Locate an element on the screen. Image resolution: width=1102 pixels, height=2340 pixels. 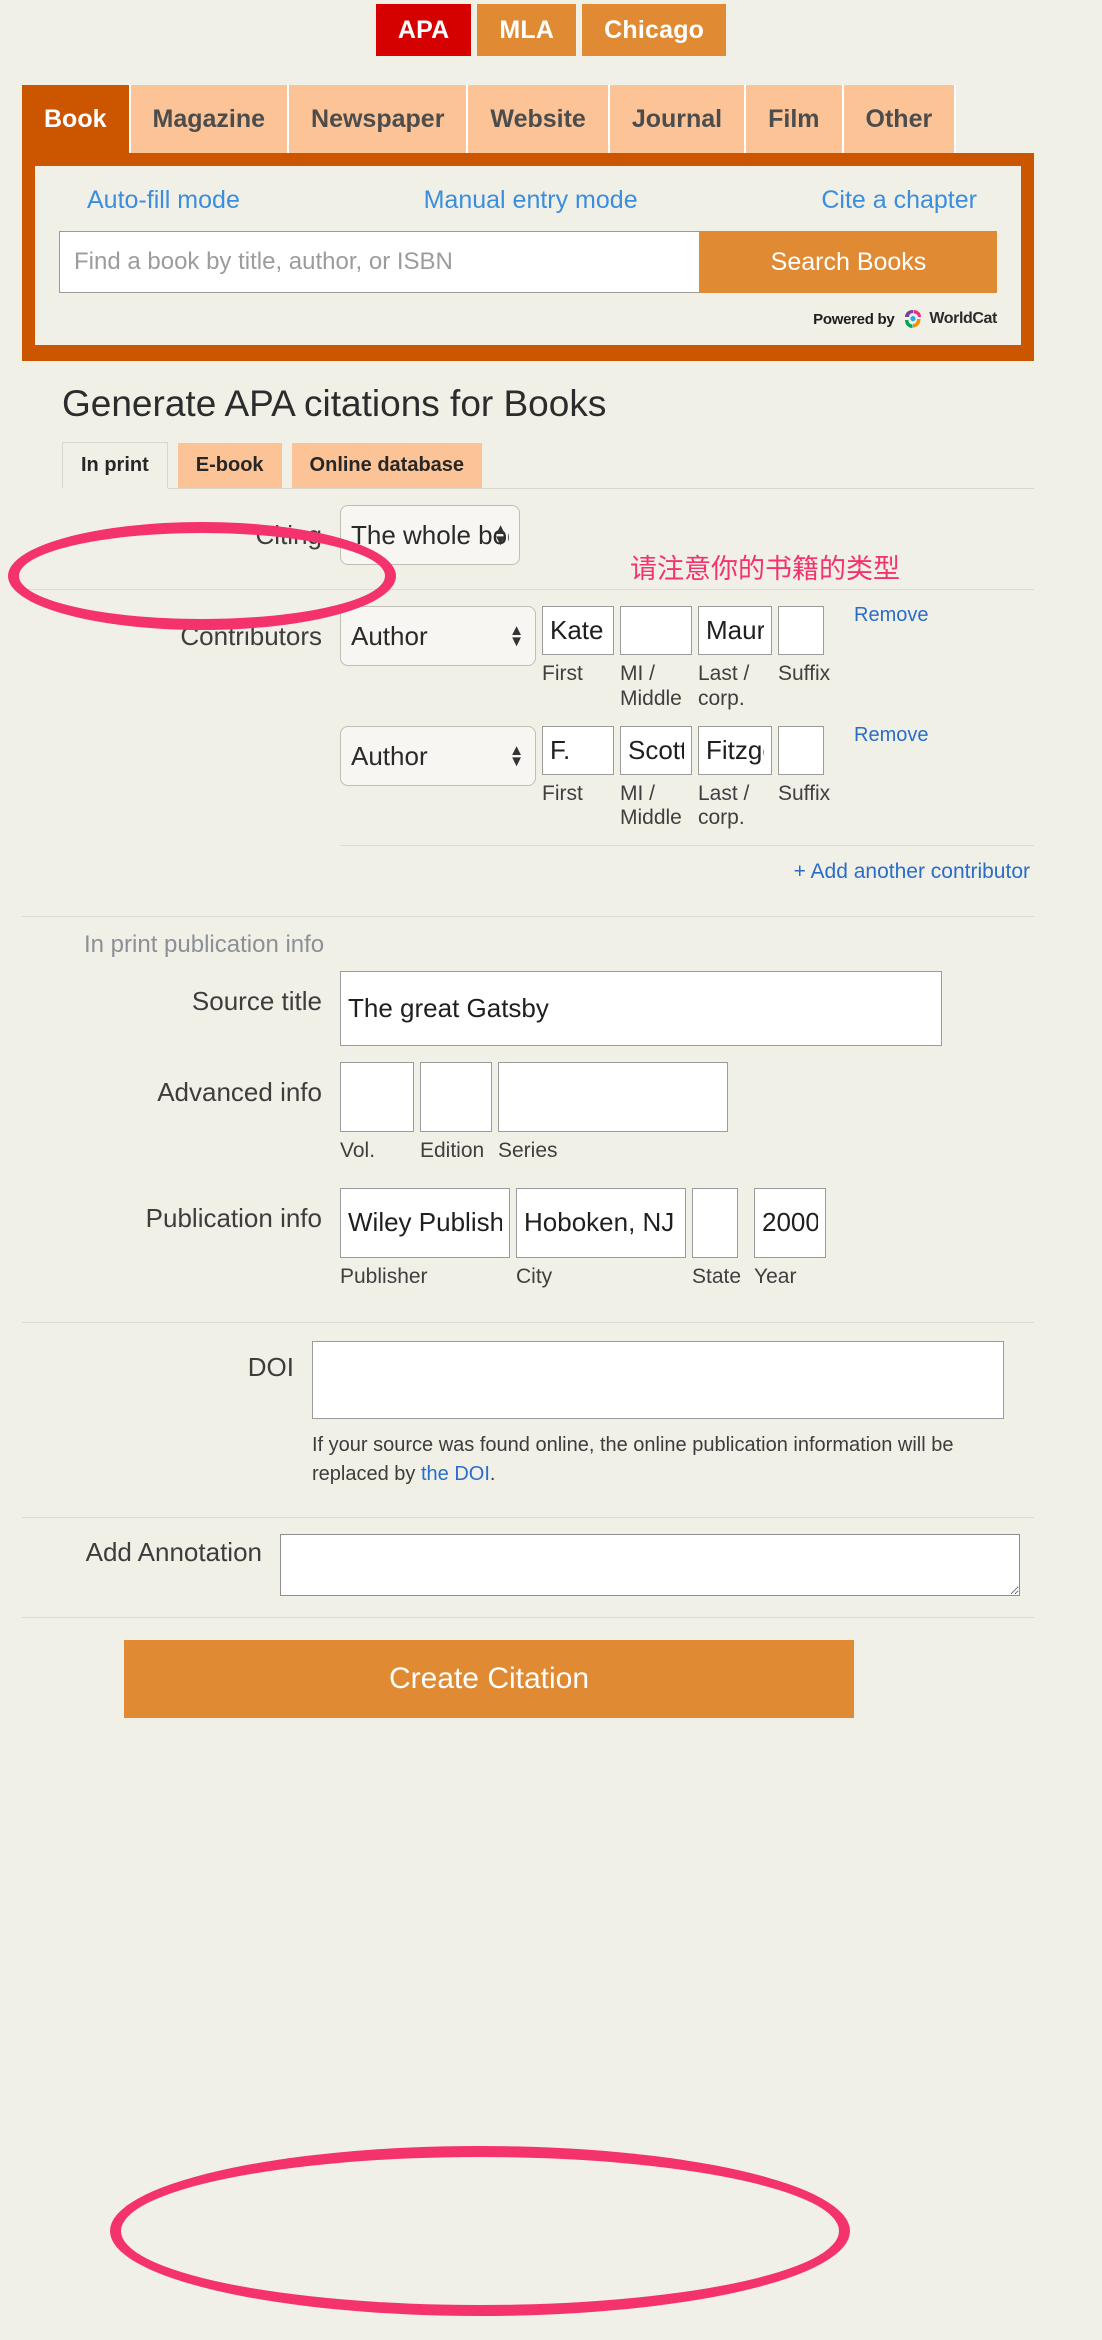
city-input is located at coordinates (601, 1222).